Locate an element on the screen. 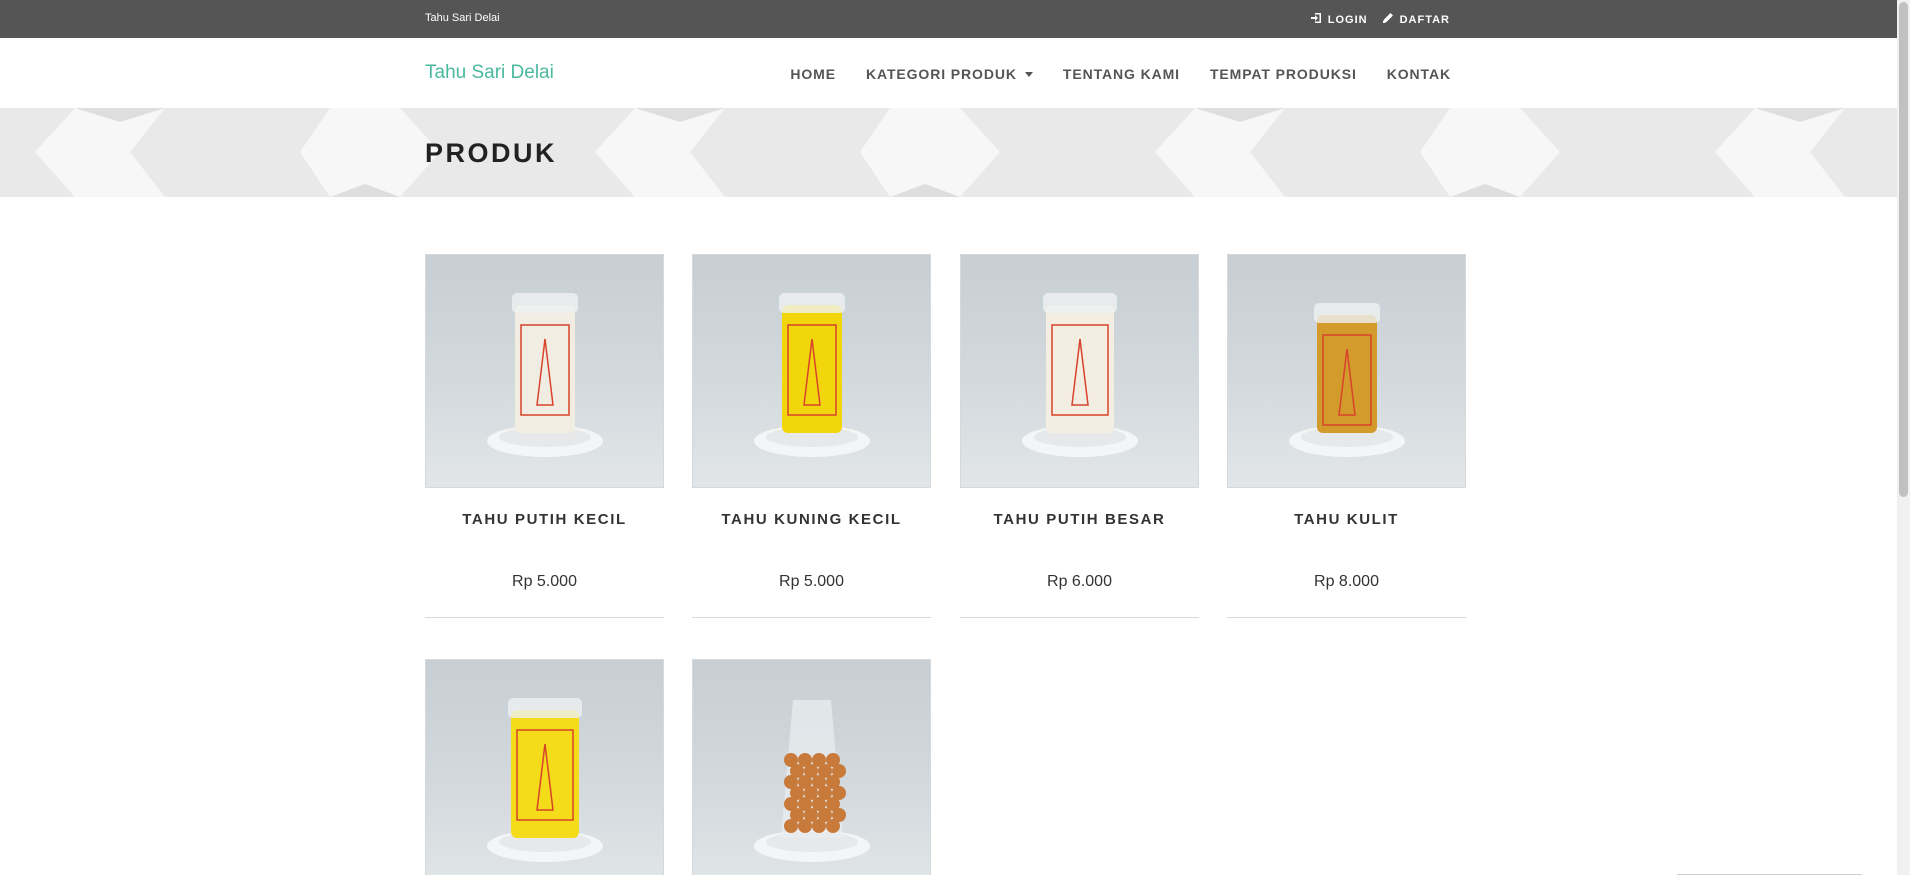 This screenshot has height=875, width=1910. nav-home: HOME is located at coordinates (813, 74).